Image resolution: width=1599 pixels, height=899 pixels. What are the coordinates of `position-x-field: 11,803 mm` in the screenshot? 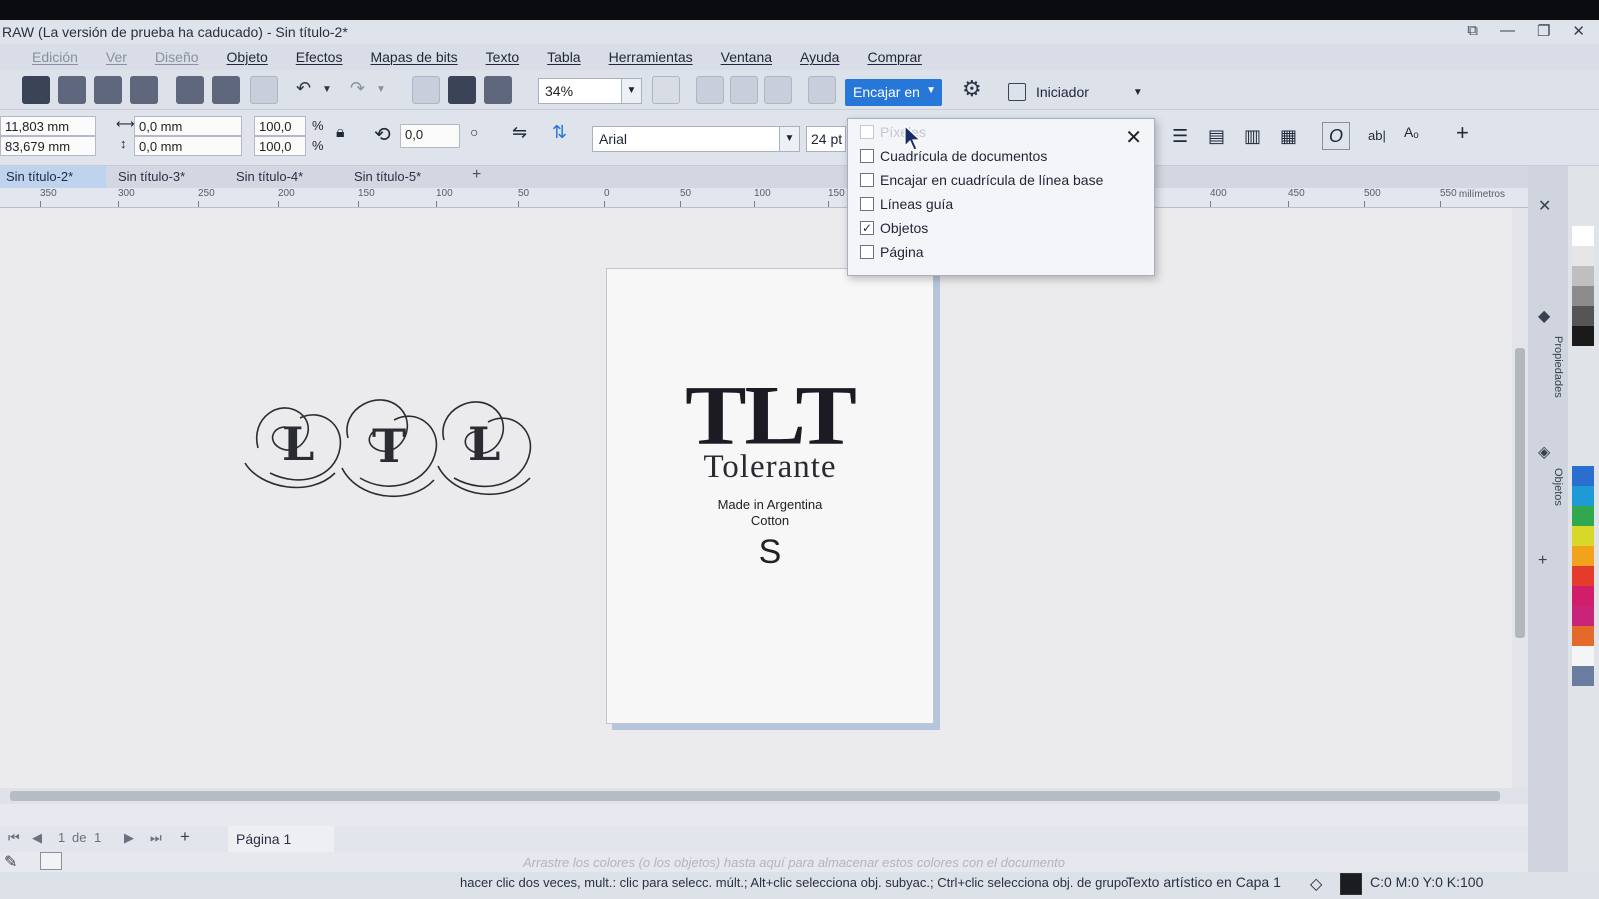 It's located at (48, 126).